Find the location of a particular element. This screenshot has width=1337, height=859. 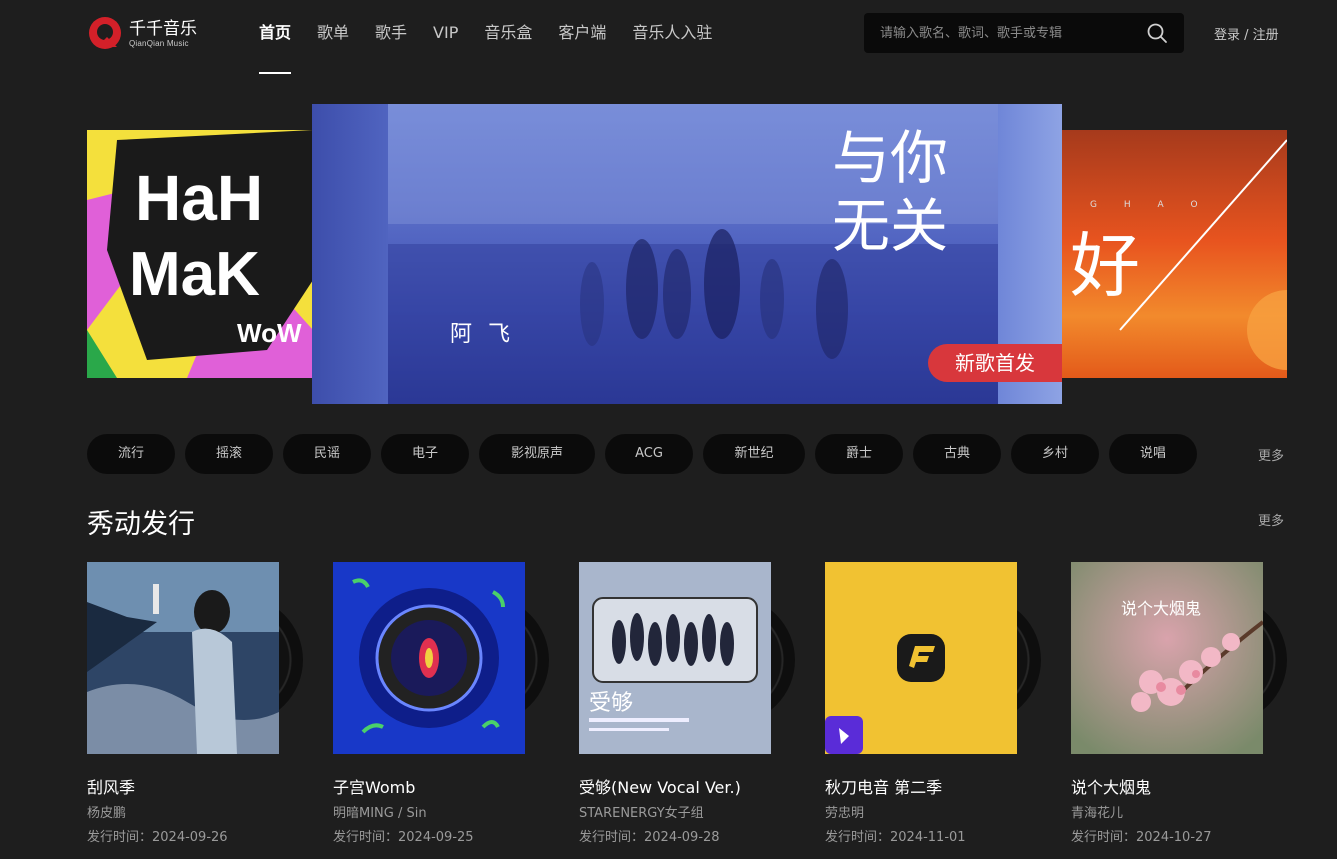

nav-music-box: 音乐盒 is located at coordinates (508, 35).